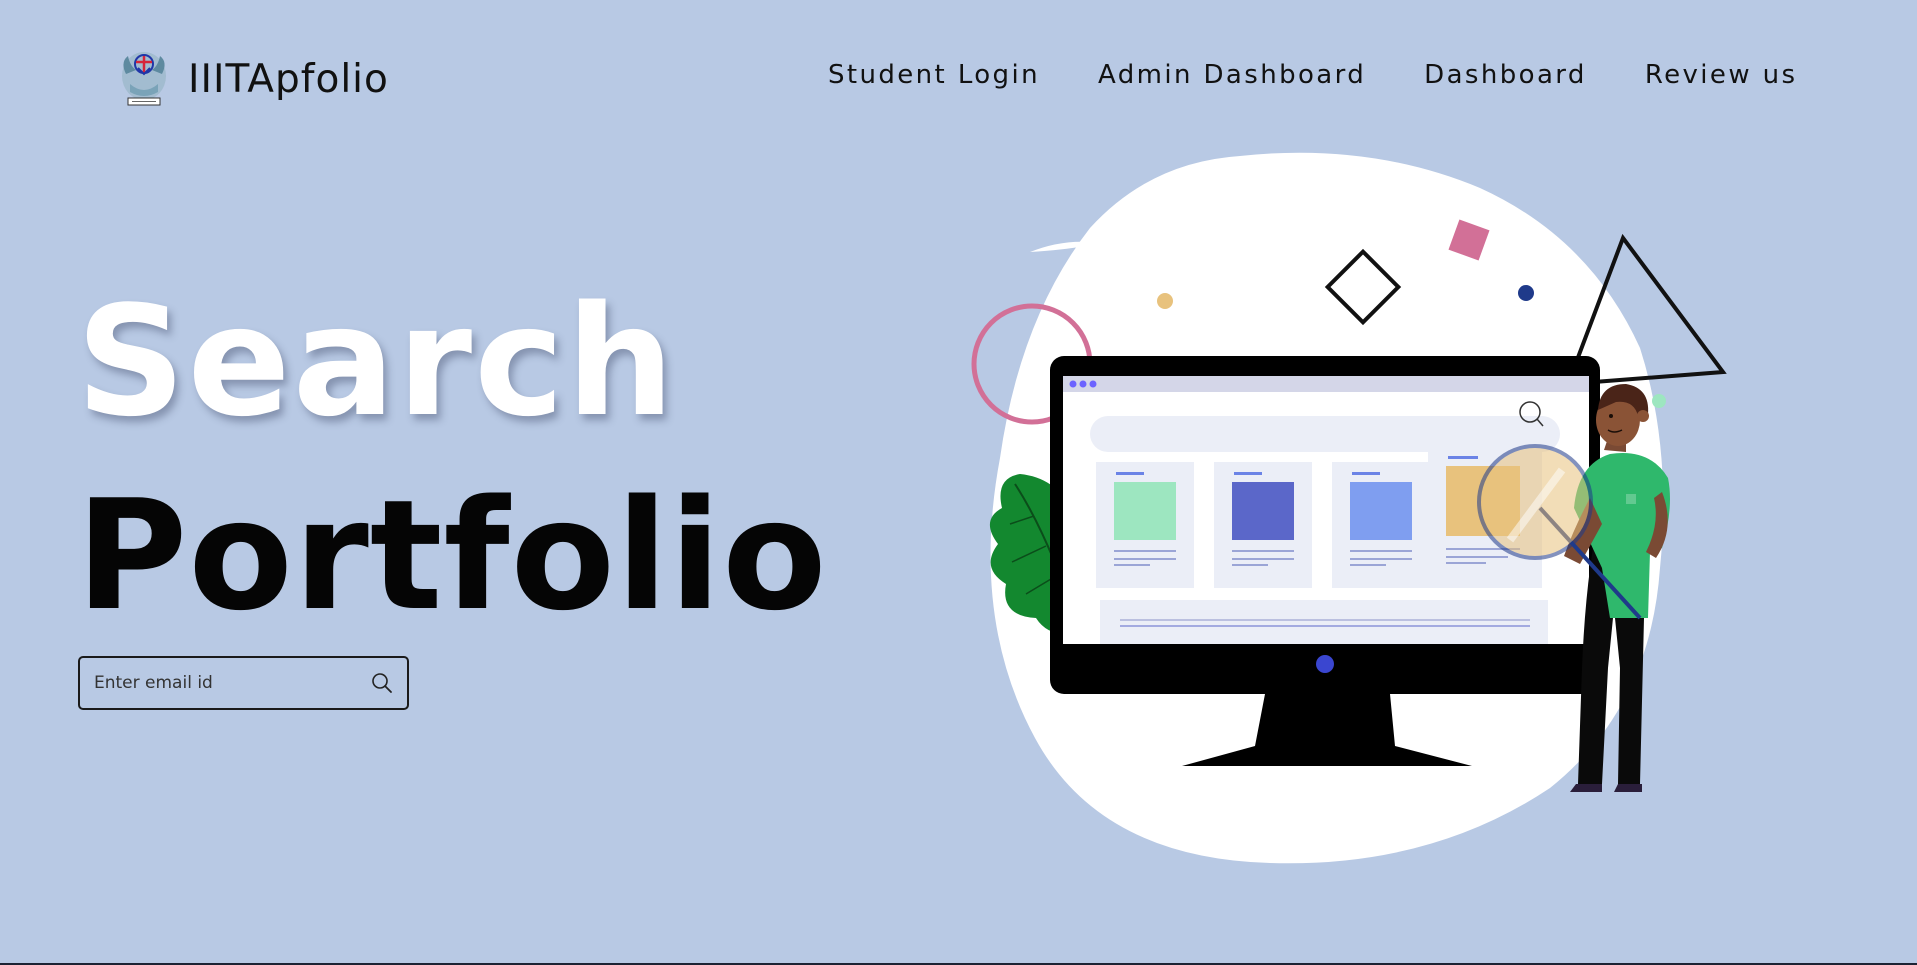 This screenshot has width=1917, height=965. What do you see at coordinates (1505, 75) in the screenshot?
I see `nav-dashboard: Dashboard` at bounding box center [1505, 75].